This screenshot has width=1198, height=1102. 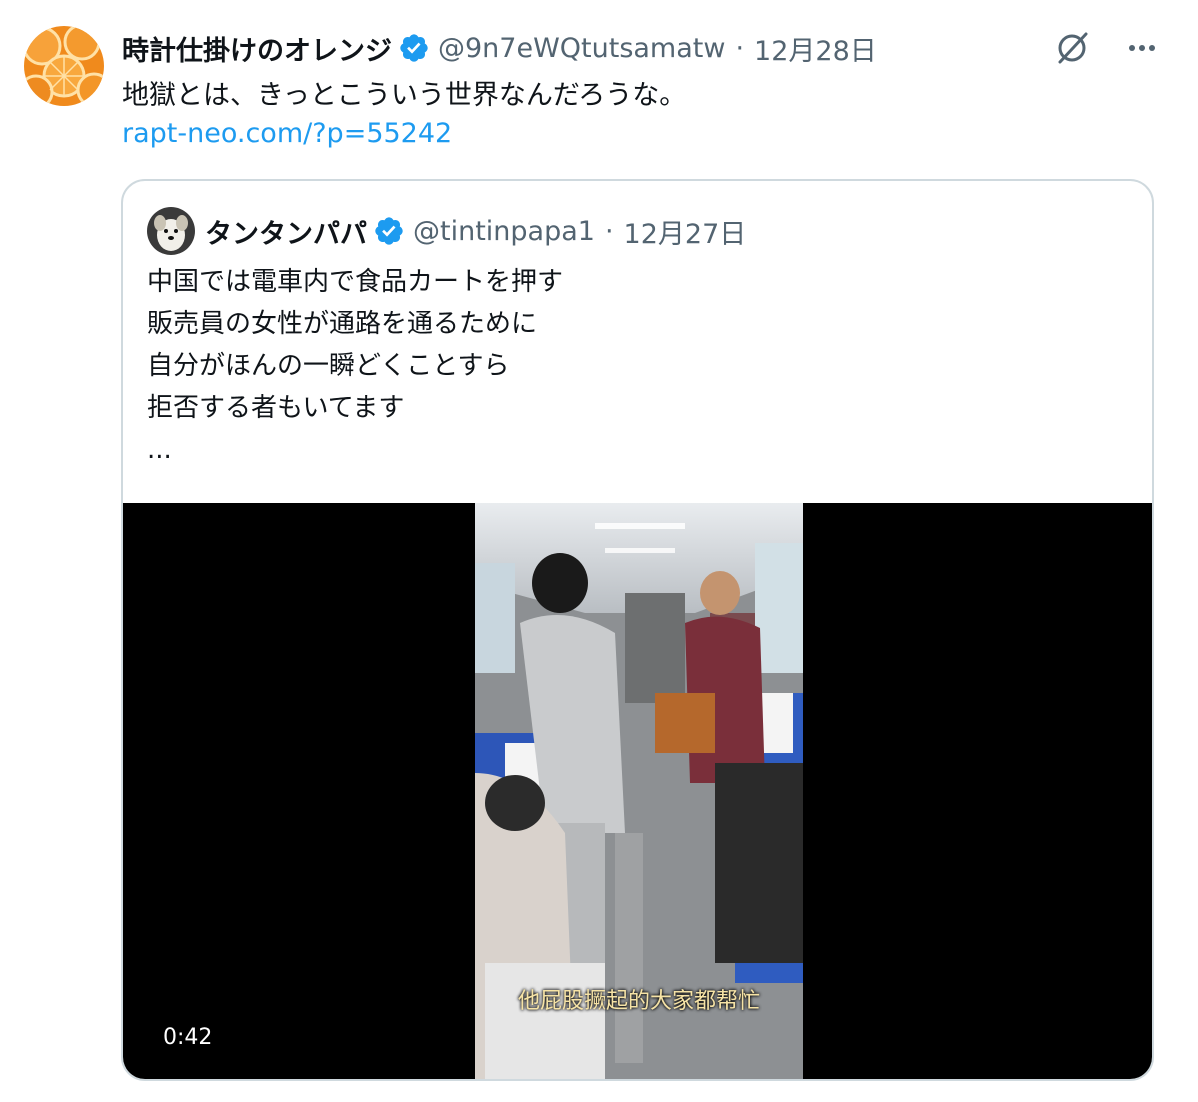 I want to click on more-dots-icon, so click(x=1142, y=48).